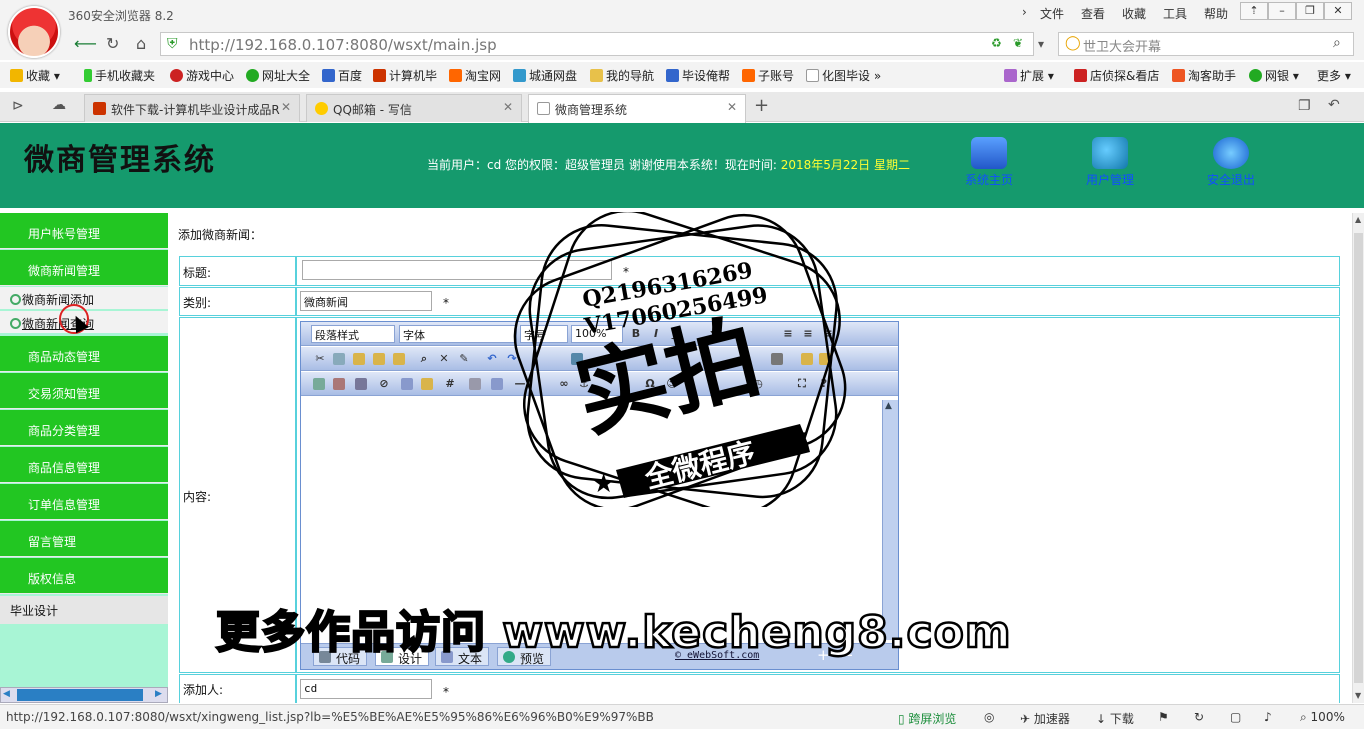  I want to click on sidebar-hscrollbar: ◀ ▶, so click(84, 695).